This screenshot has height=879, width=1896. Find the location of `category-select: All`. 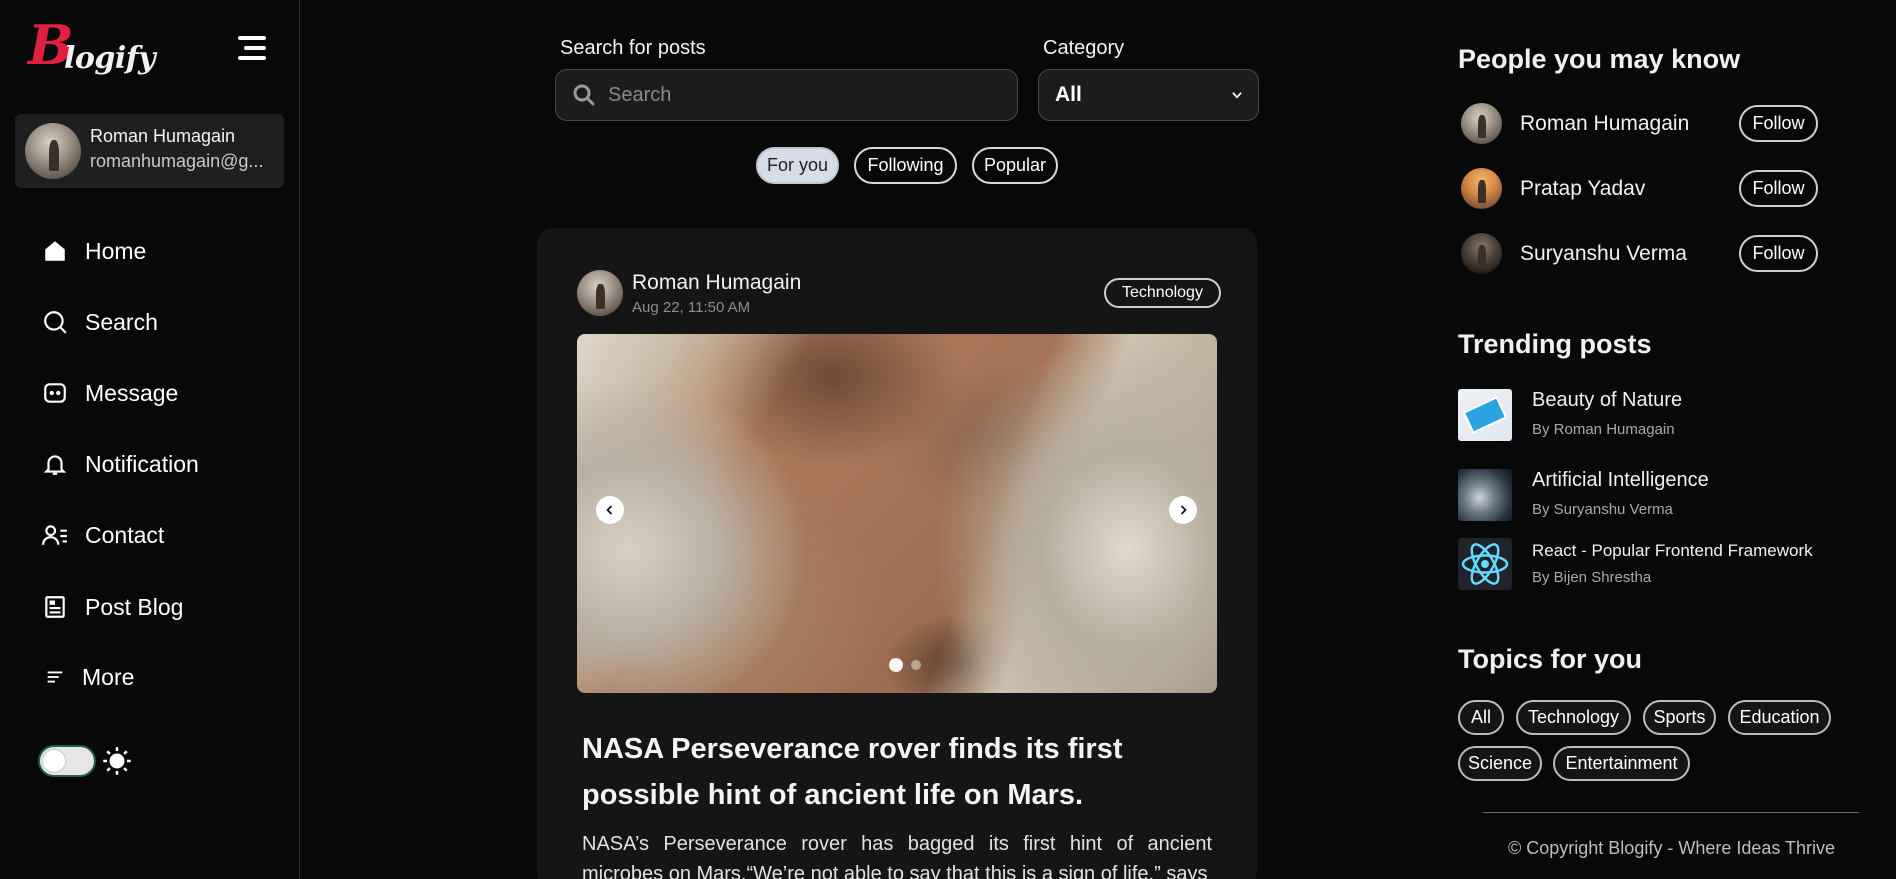

category-select: All is located at coordinates (1148, 95).